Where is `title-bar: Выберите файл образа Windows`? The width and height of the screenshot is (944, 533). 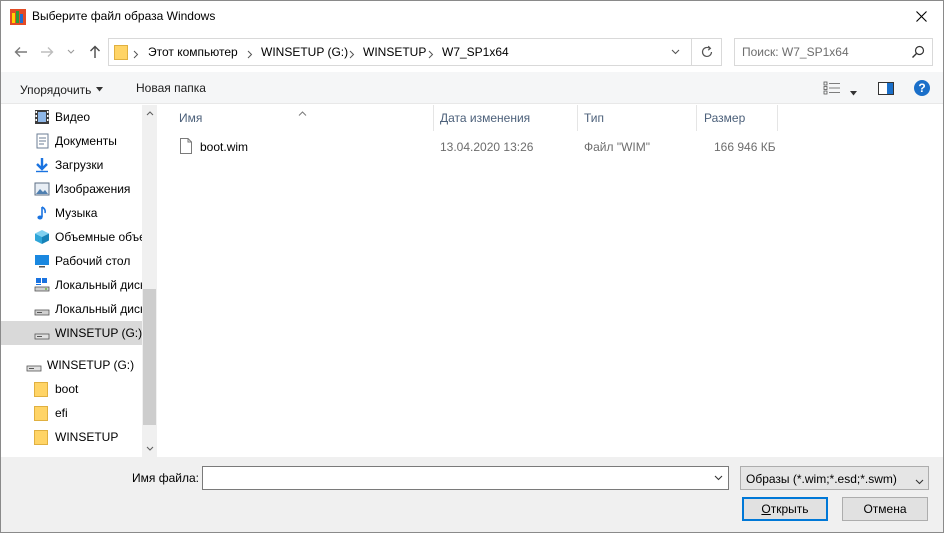
title-bar: Выберите файл образа Windows is located at coordinates (472, 16).